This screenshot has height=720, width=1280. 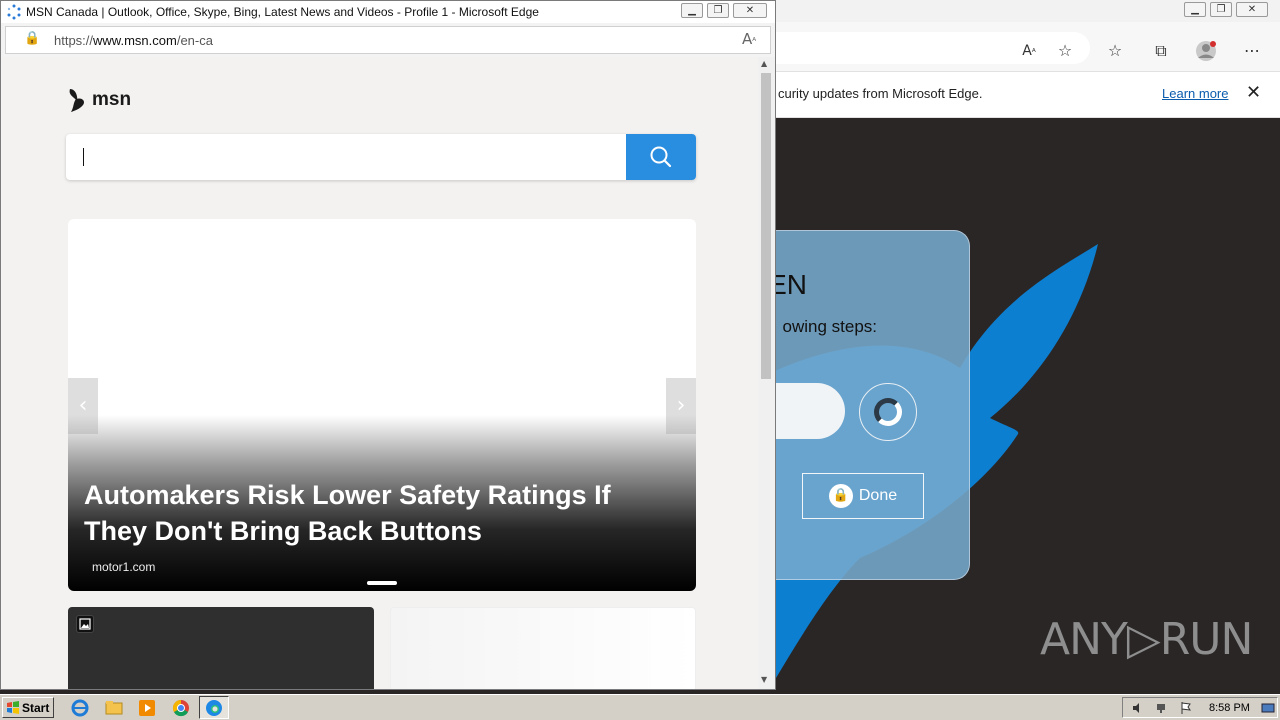 I want to click on search-icon, so click(x=661, y=157).